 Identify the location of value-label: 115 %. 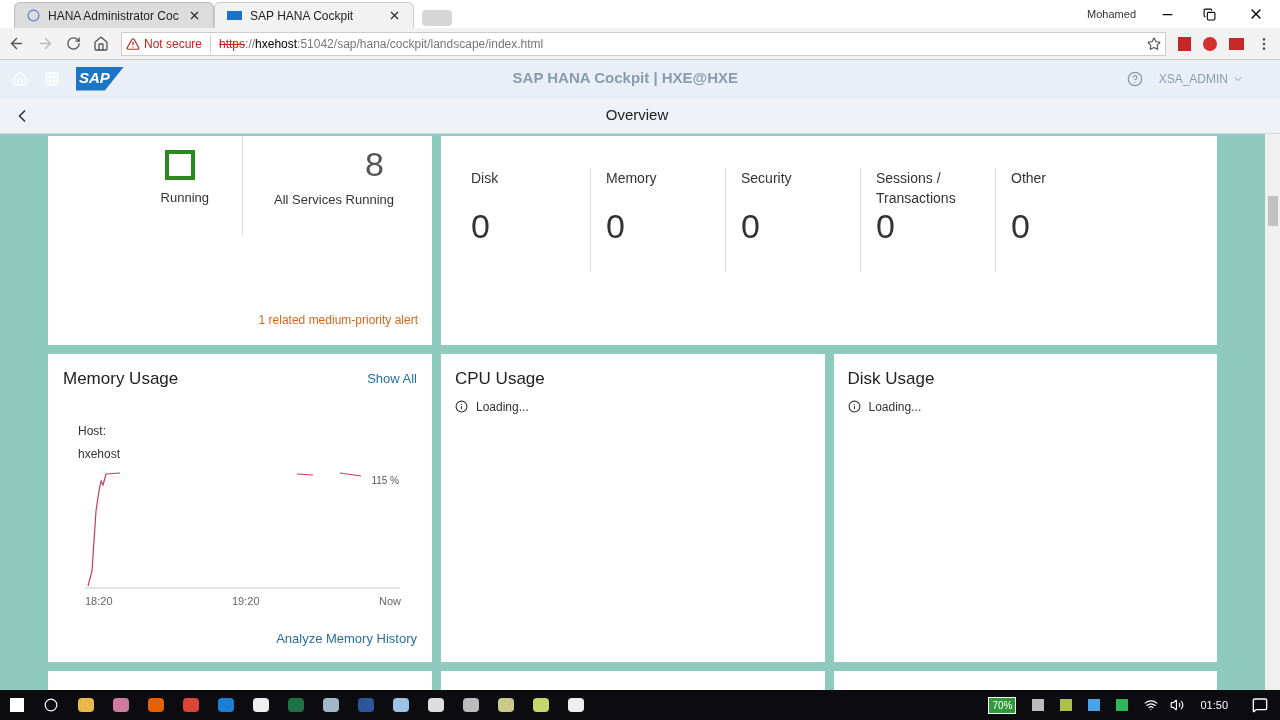
(385, 480).